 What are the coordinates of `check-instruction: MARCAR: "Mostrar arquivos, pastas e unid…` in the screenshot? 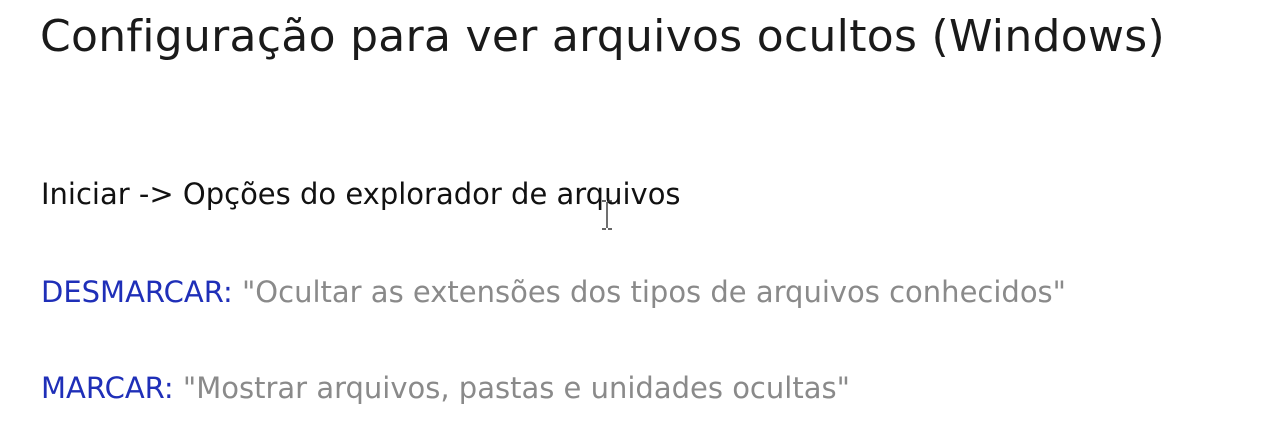 It's located at (445, 388).